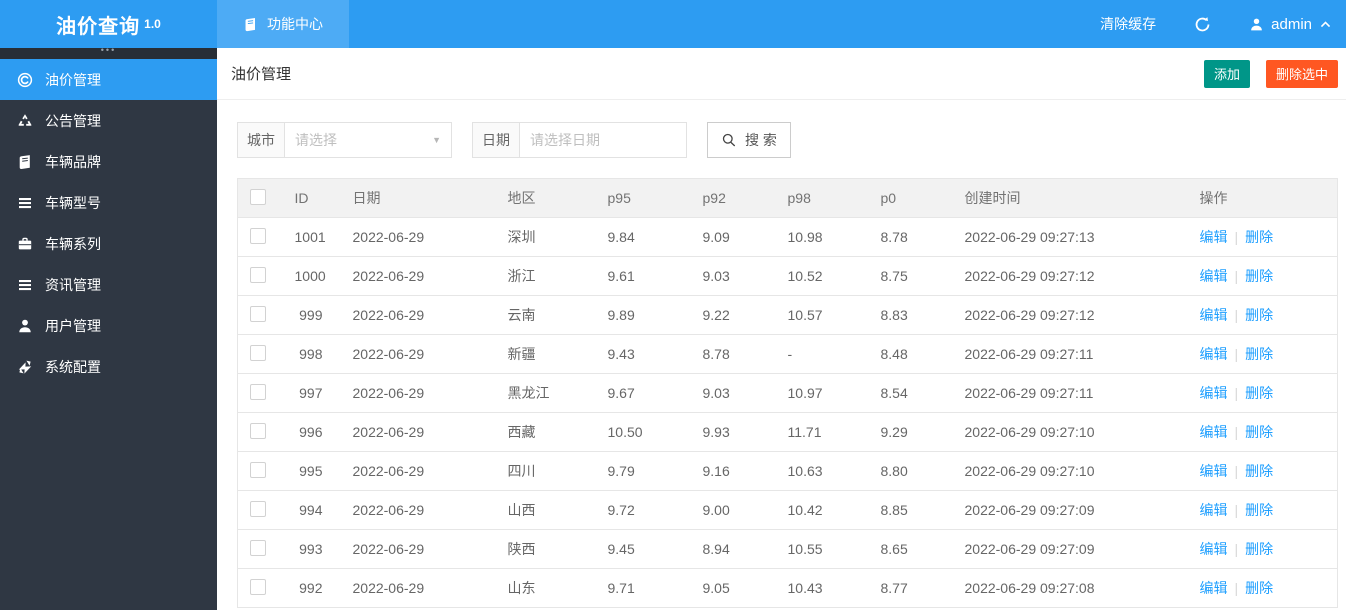 This screenshot has width=1346, height=610. Describe the element at coordinates (1301, 73) in the screenshot. I see `delete-selected-button: 删除选中` at that location.